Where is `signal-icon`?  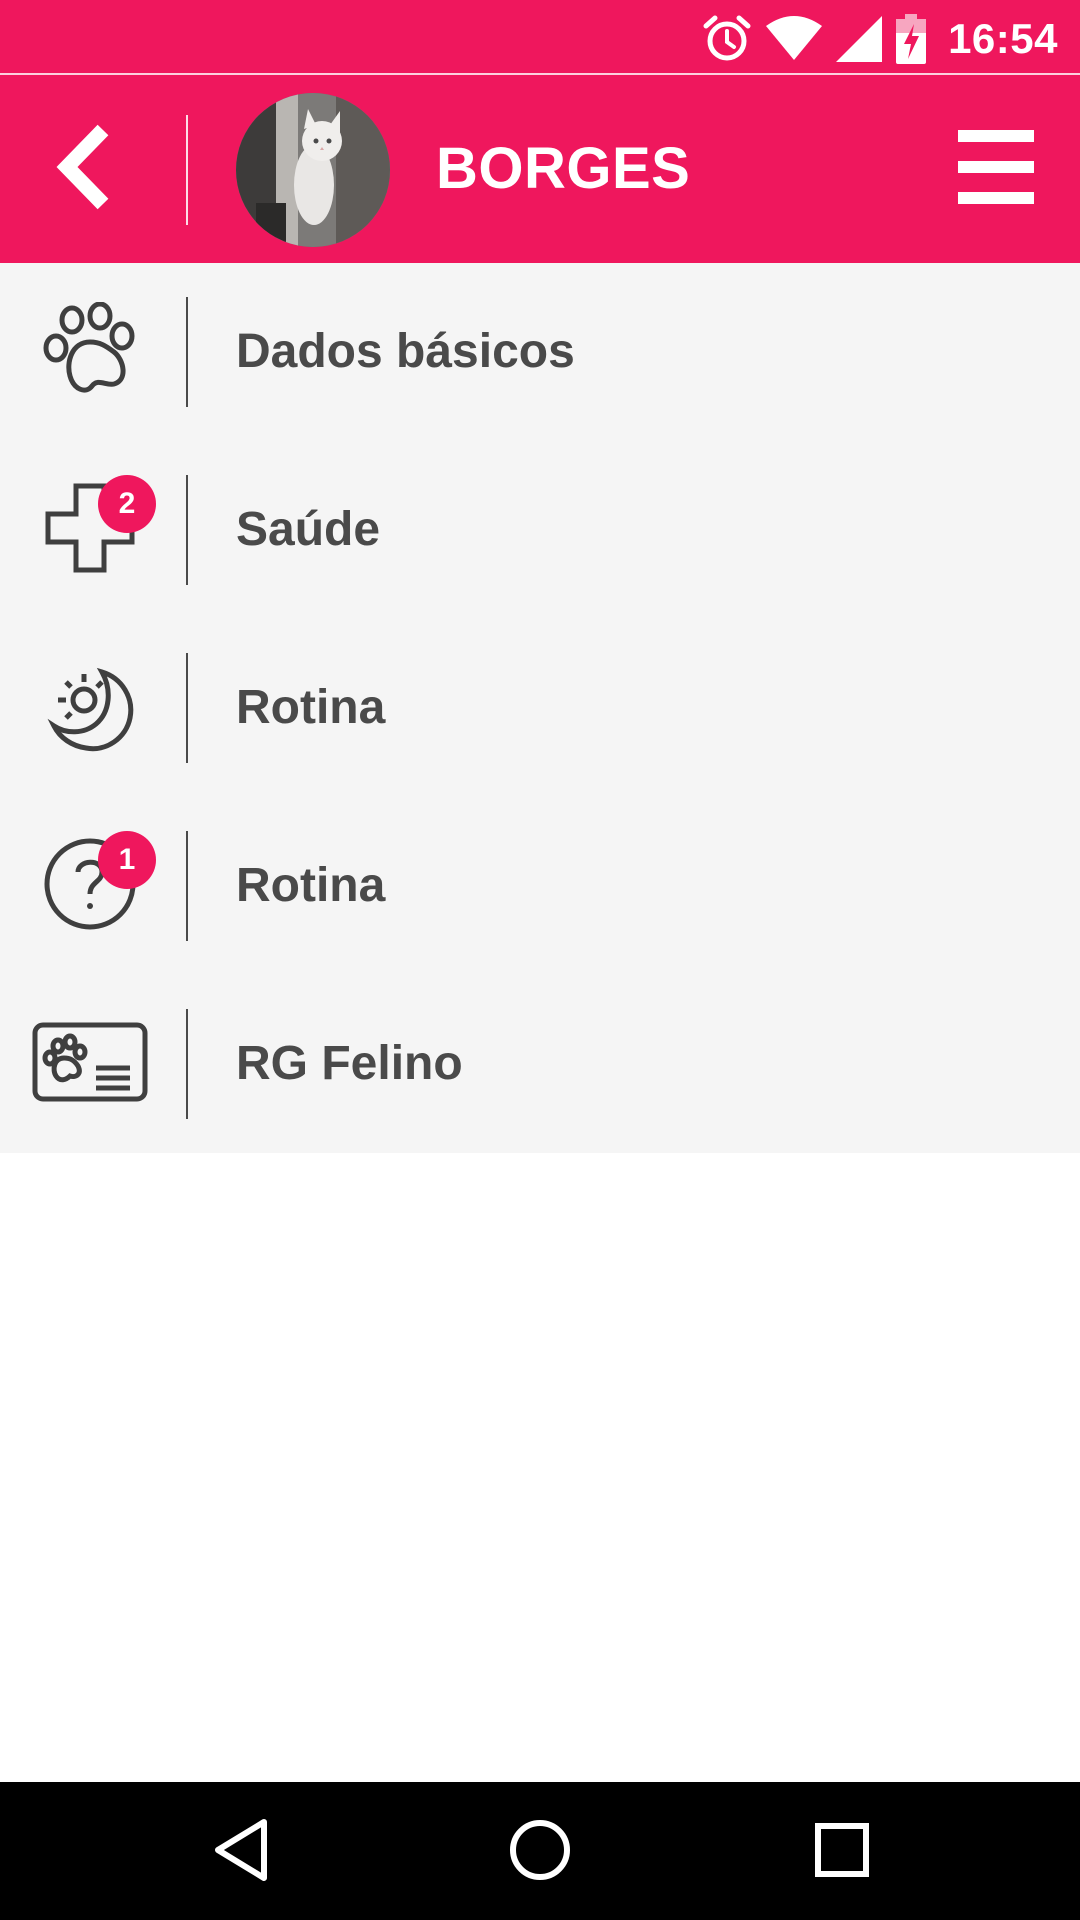
signal-icon is located at coordinates (859, 39).